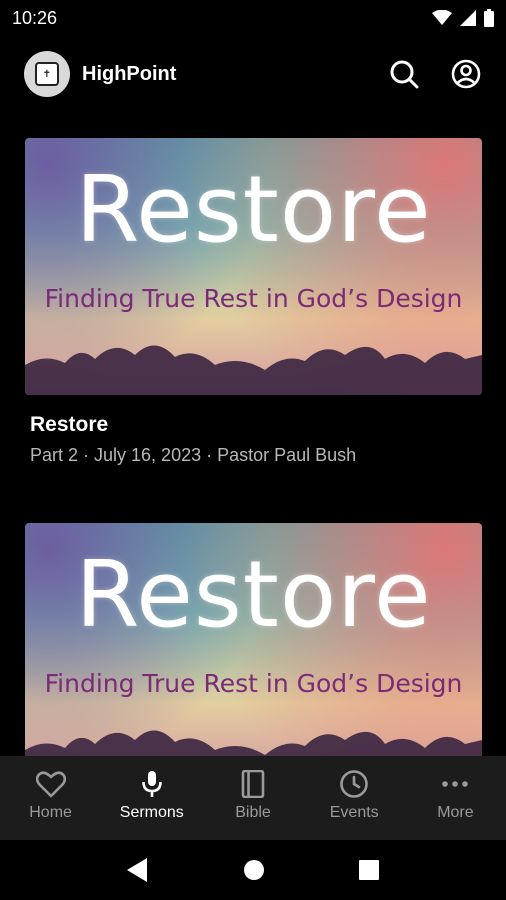 The height and width of the screenshot is (900, 506). Describe the element at coordinates (354, 812) in the screenshot. I see `nav-label-events: Events` at that location.